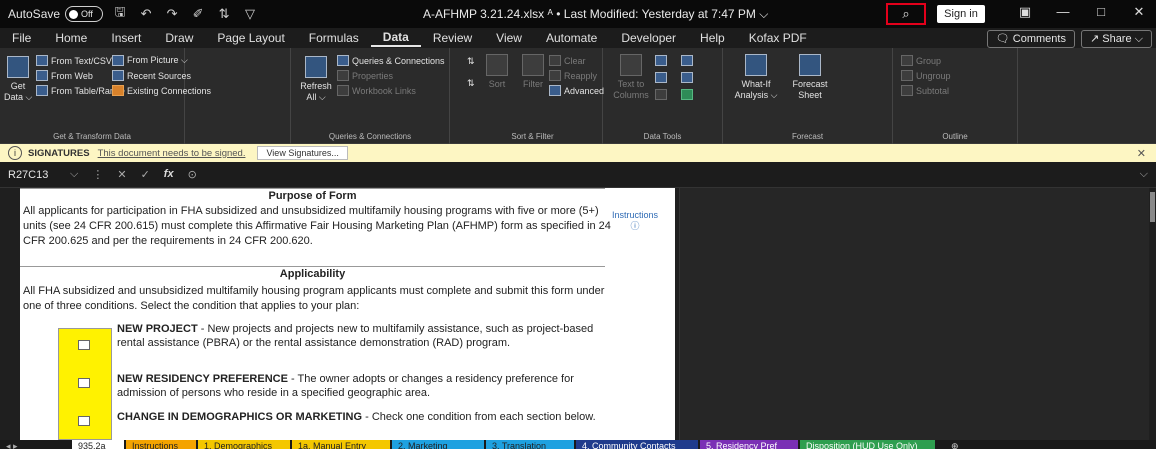 This screenshot has height=449, width=1156. What do you see at coordinates (370, 136) in the screenshot?
I see `group-label-queries: Queries & Connections` at bounding box center [370, 136].